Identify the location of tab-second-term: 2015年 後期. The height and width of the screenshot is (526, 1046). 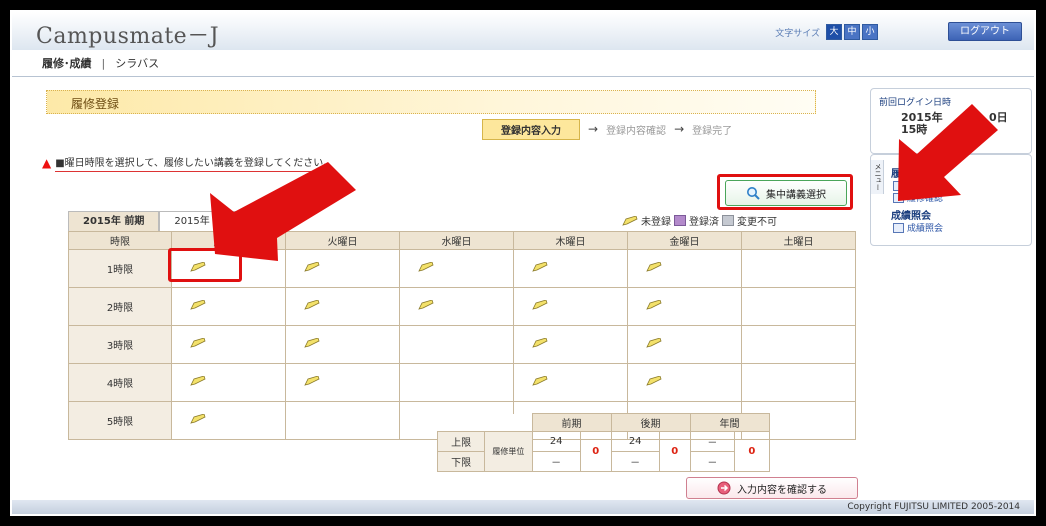
(203, 221).